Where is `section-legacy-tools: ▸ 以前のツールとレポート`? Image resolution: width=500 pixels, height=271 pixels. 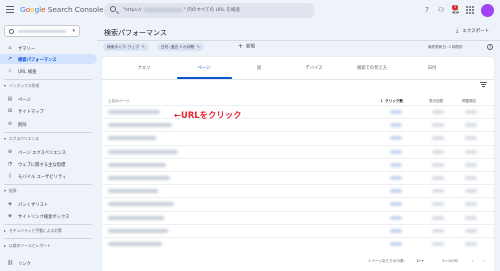 section-legacy-tools: ▸ 以前のツールとレポート is located at coordinates (27, 246).